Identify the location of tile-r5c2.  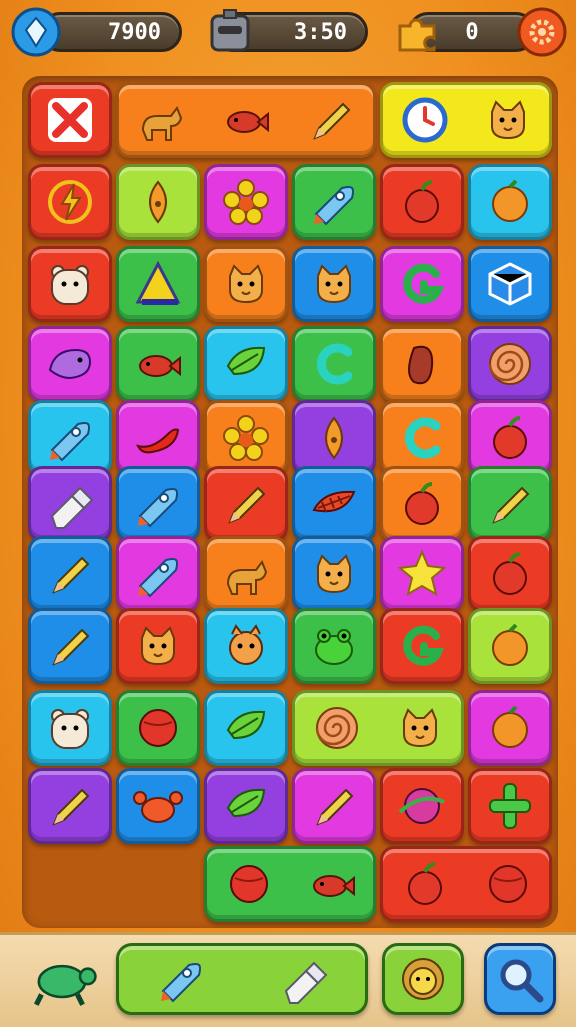
(158, 438).